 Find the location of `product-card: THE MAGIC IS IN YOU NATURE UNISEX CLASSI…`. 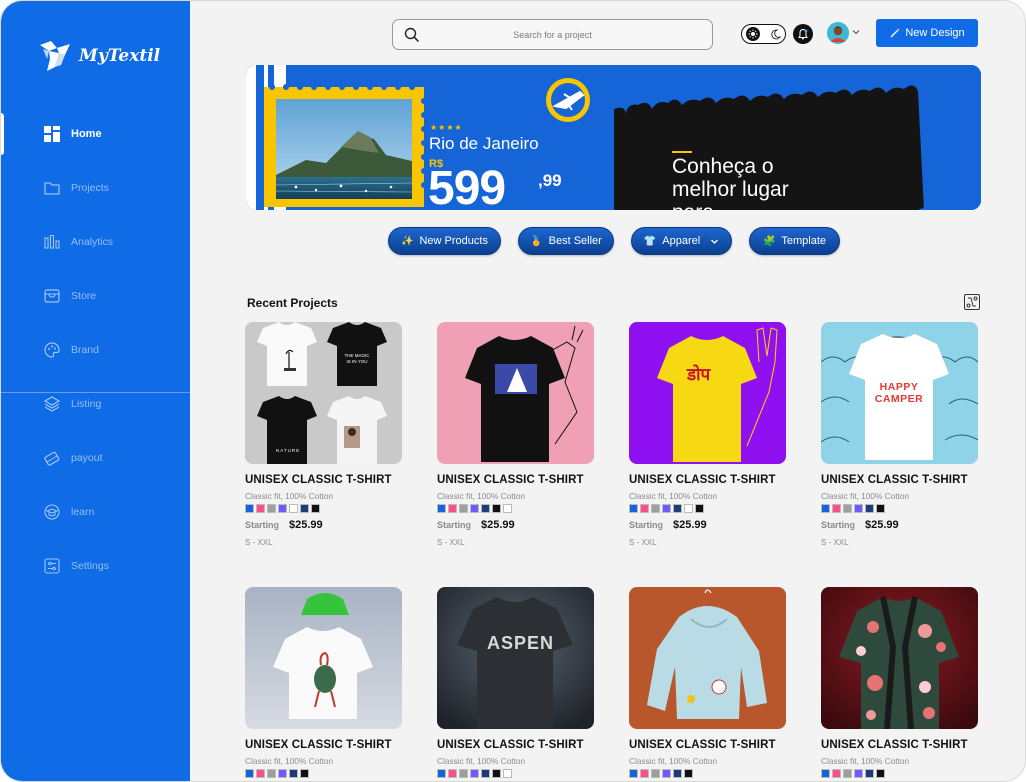

product-card: THE MAGIC IS IN YOU NATURE UNISEX CLASSI… is located at coordinates (324, 434).